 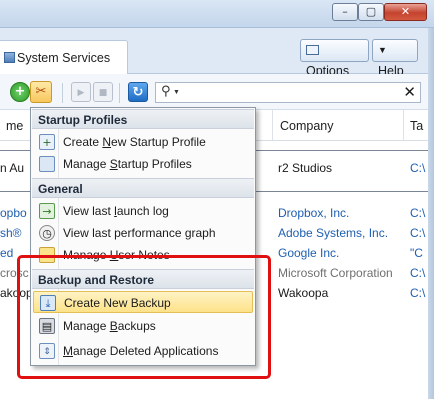 I want to click on refresh-icon: ↻, so click(x=138, y=92).